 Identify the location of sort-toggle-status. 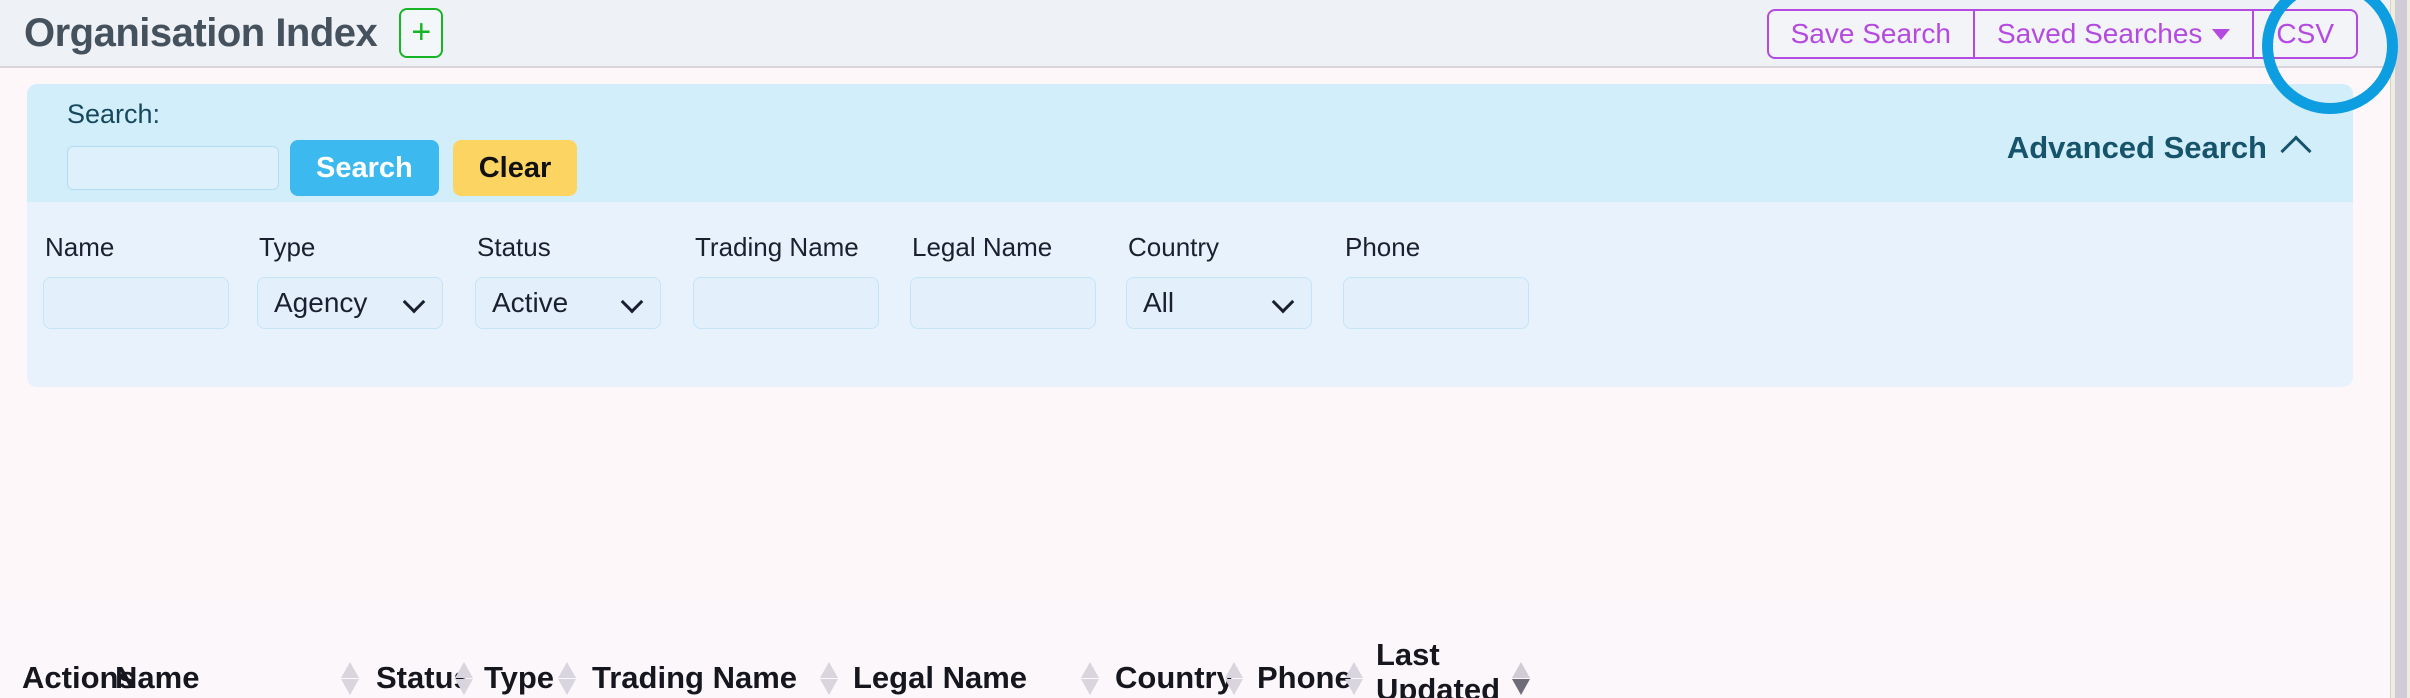
(464, 679).